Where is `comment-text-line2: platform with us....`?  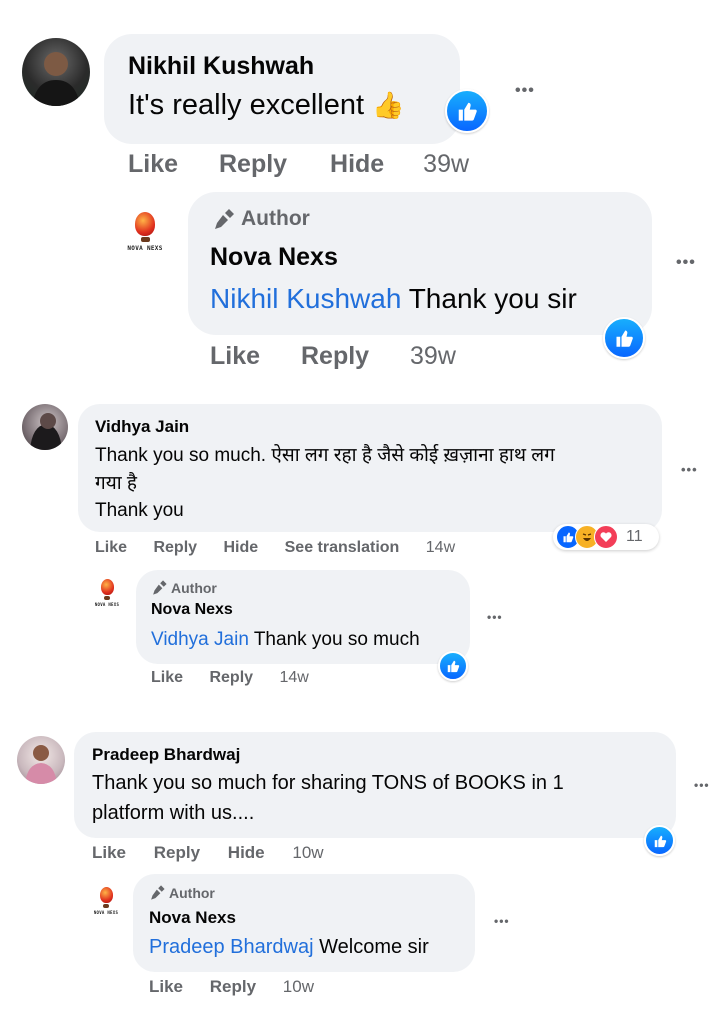 comment-text-line2: platform with us.... is located at coordinates (173, 813).